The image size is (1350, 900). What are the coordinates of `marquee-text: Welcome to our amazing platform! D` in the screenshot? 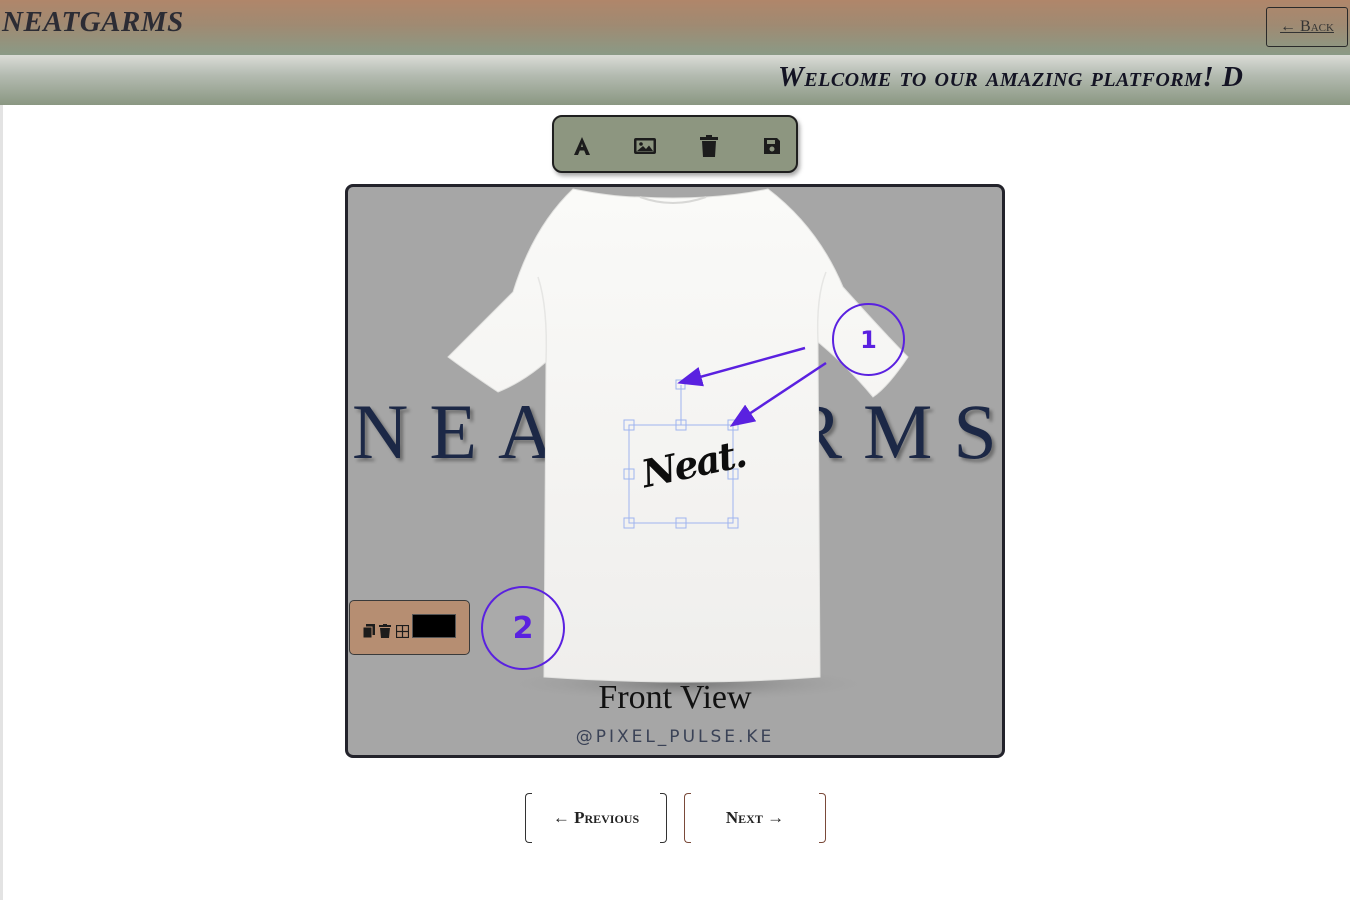 It's located at (1011, 77).